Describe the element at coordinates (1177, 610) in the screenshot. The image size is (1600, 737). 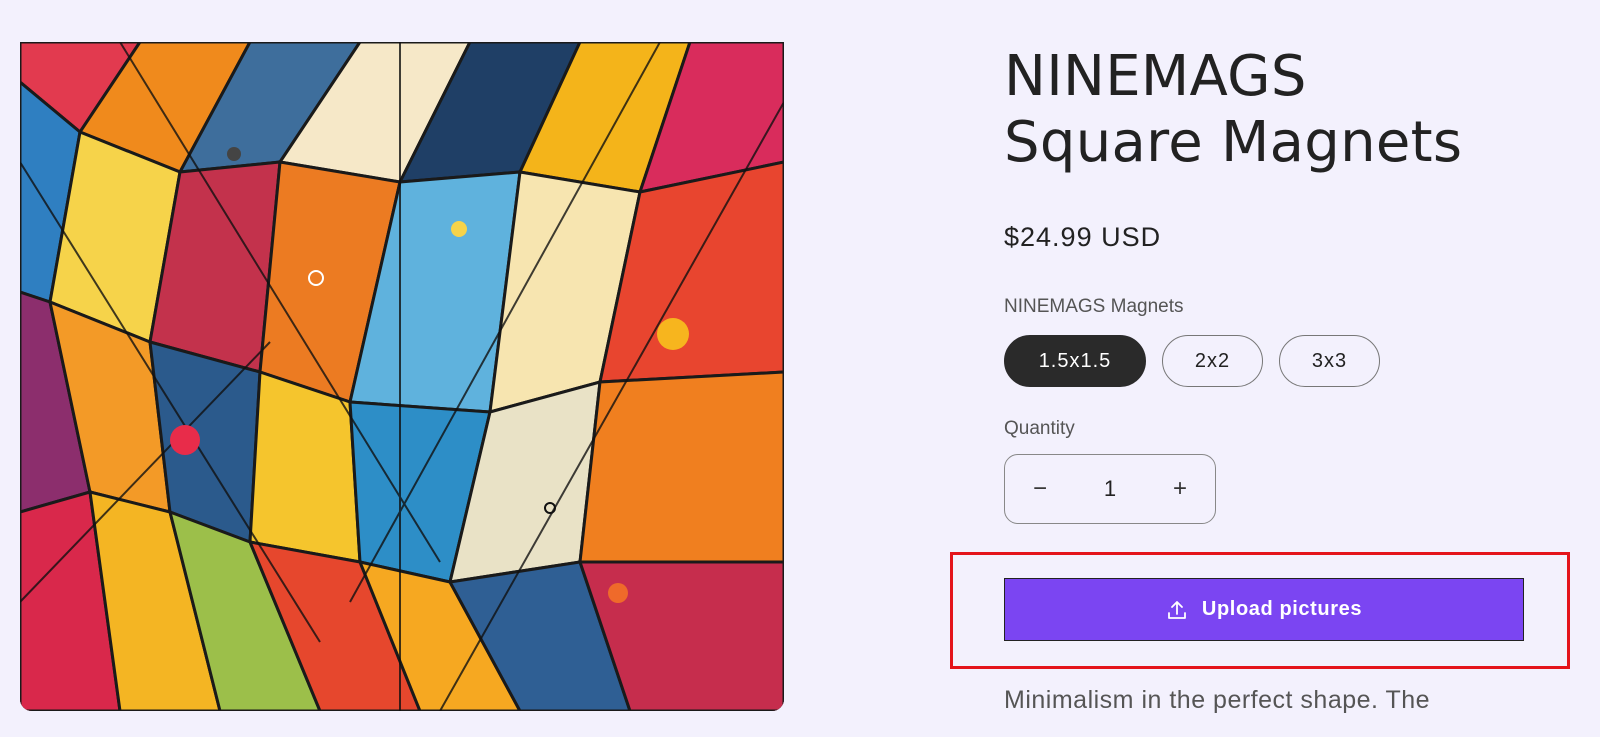
I see `upload-icon` at that location.